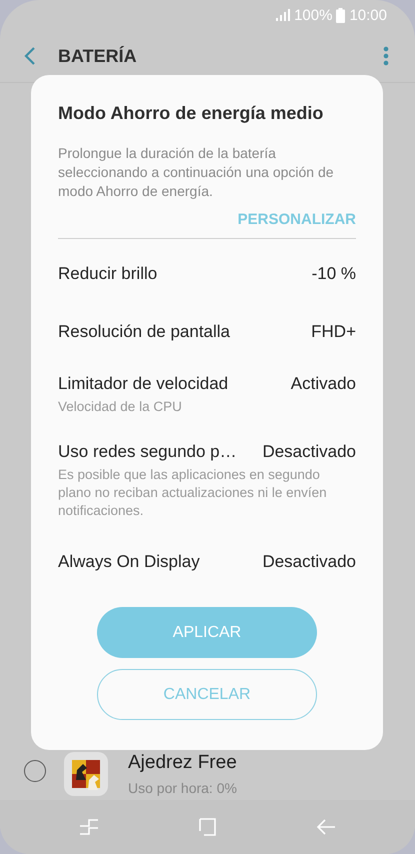 The image size is (415, 854). What do you see at coordinates (333, 332) in the screenshot?
I see `setting-value: FHD+` at bounding box center [333, 332].